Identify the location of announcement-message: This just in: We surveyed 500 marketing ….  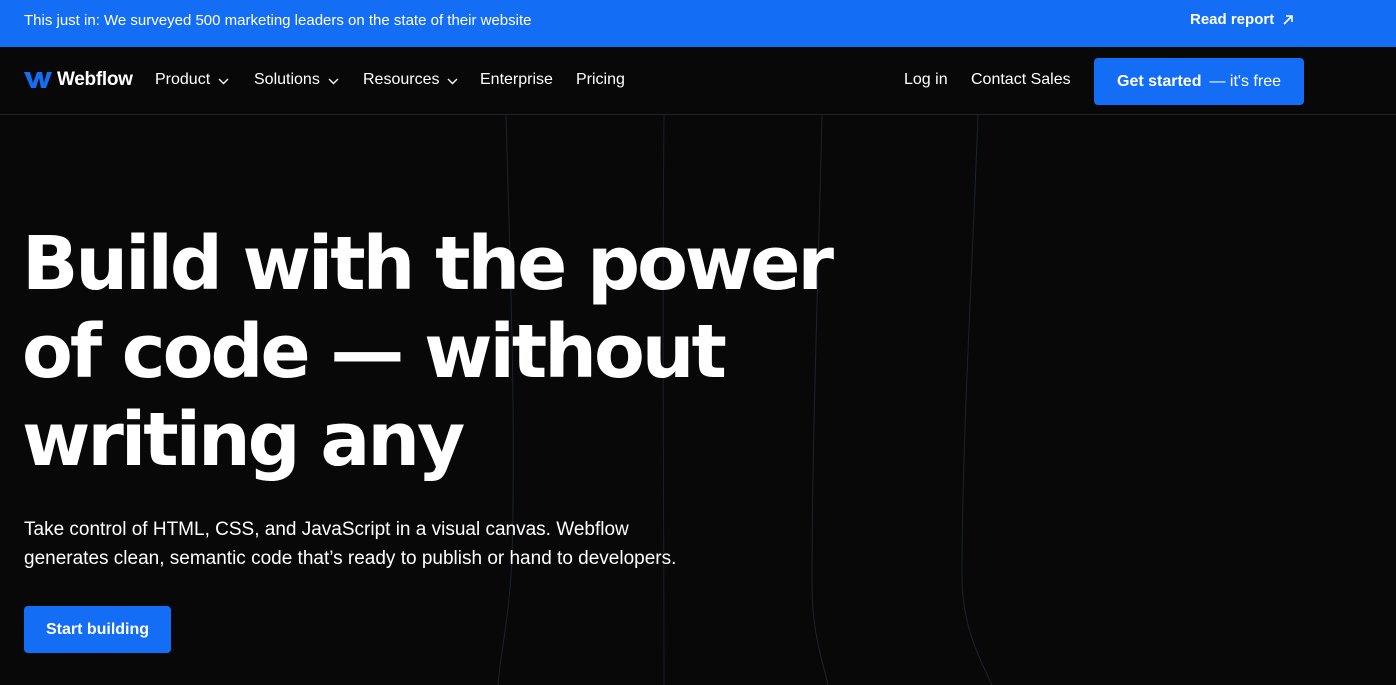
(278, 20).